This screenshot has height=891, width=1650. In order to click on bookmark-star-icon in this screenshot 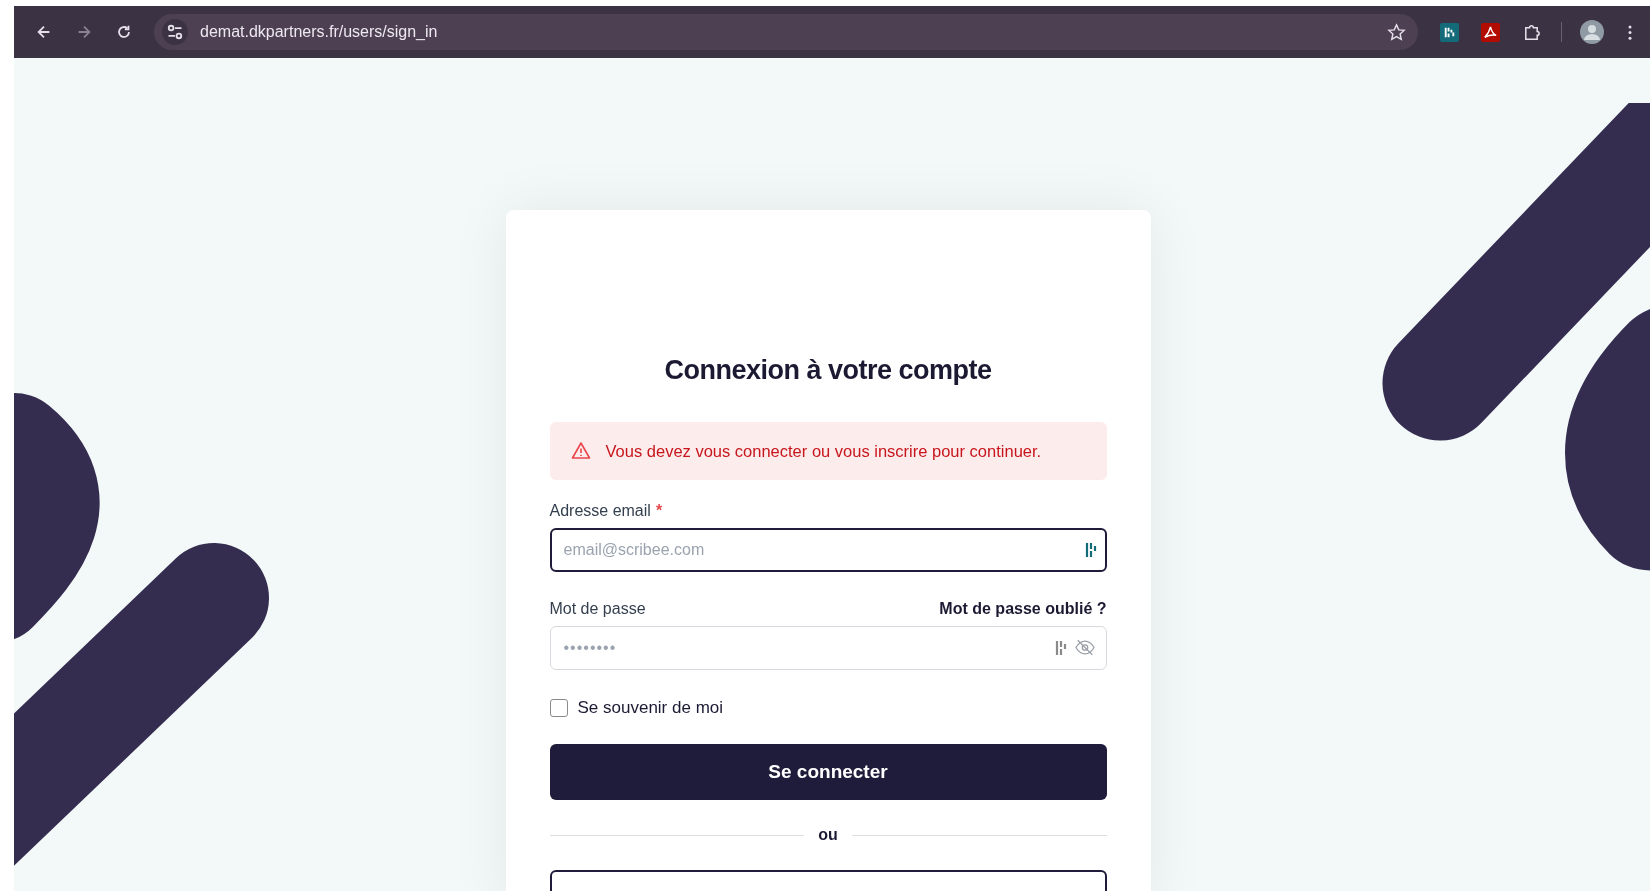, I will do `click(1396, 32)`.